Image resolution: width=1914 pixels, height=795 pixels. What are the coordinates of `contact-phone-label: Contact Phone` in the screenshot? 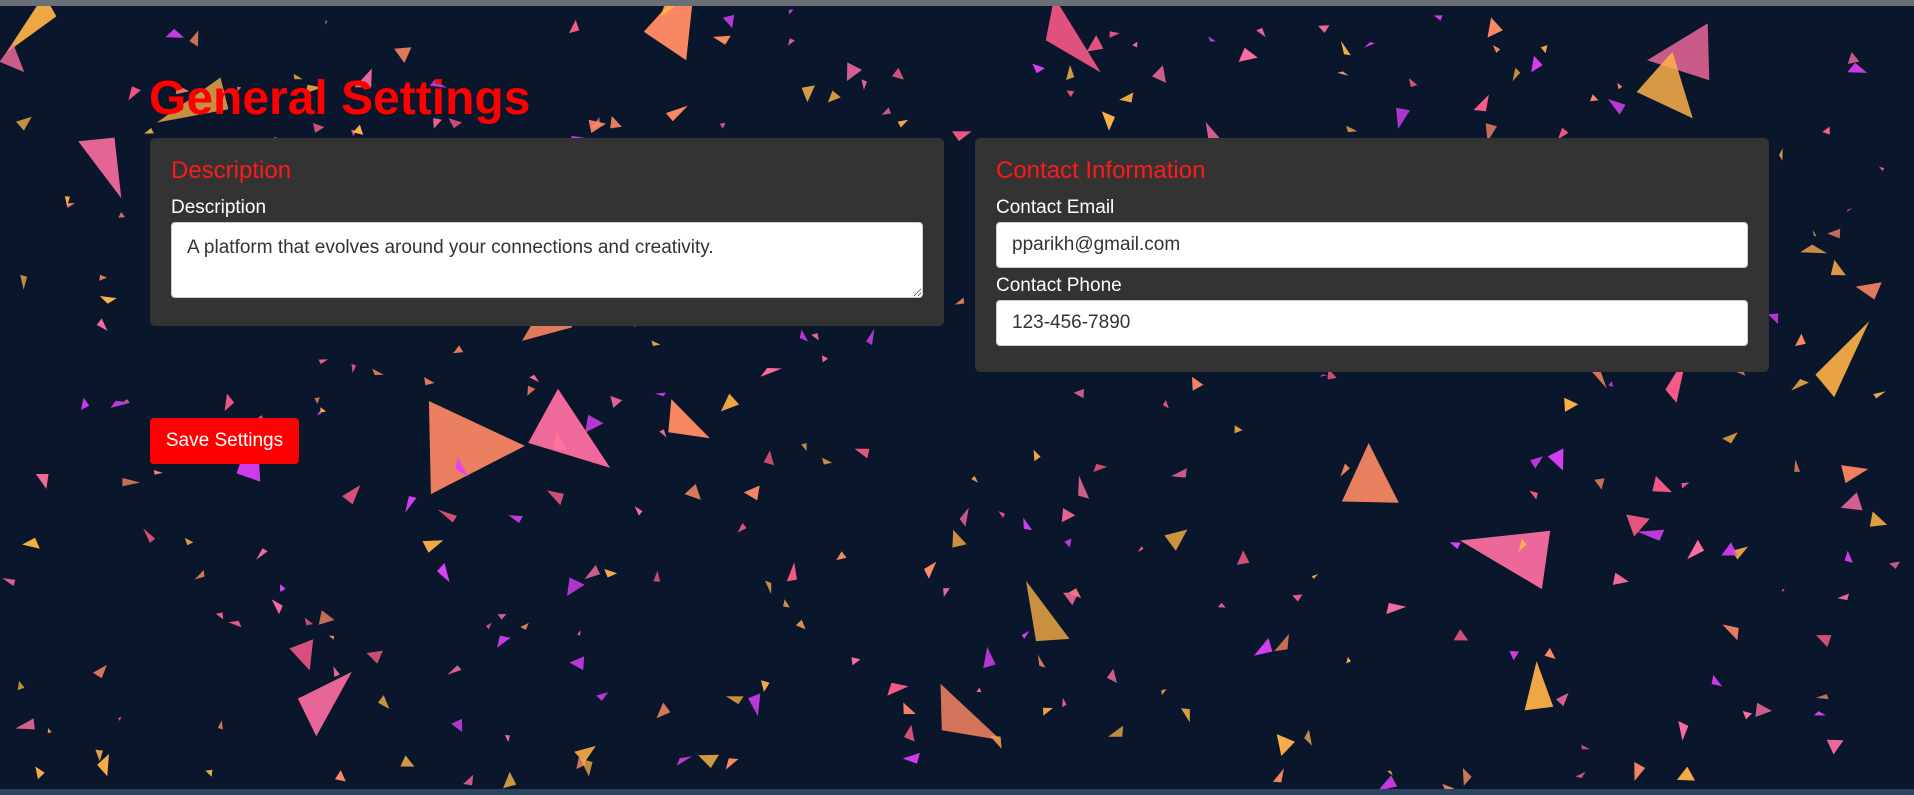 It's located at (1059, 285).